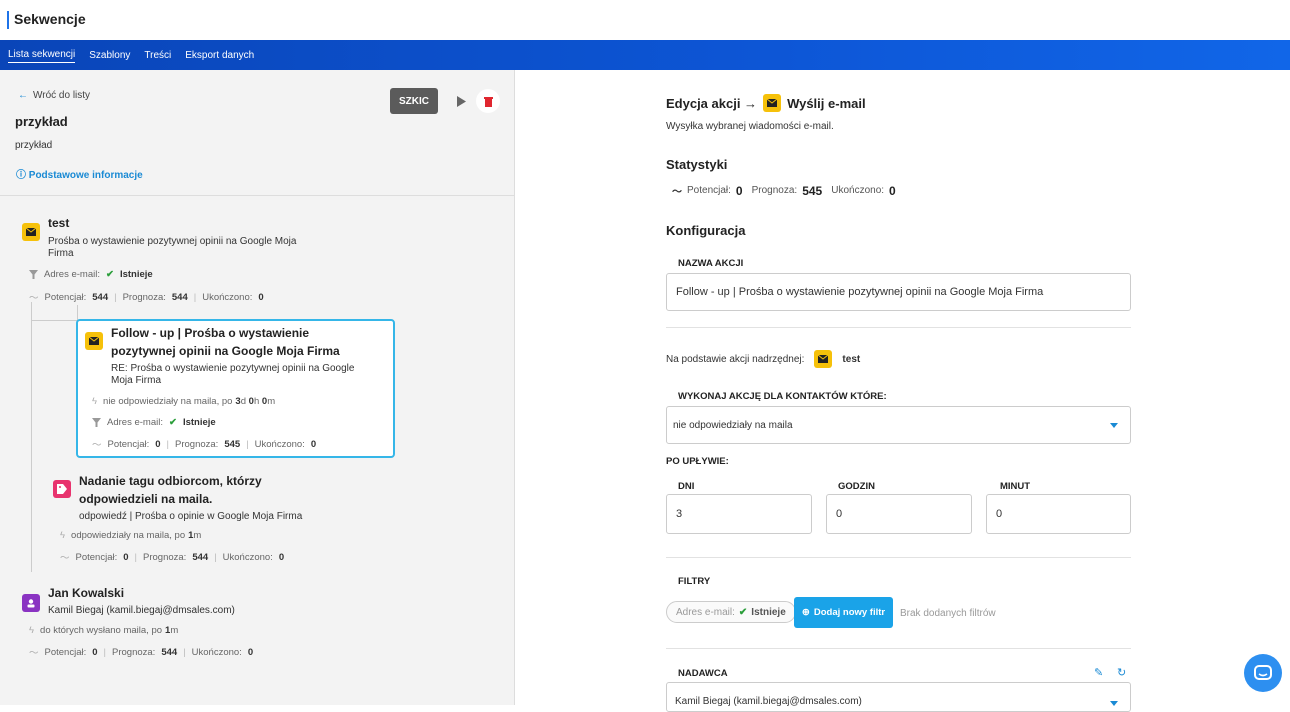 The height and width of the screenshot is (712, 1290). Describe the element at coordinates (79, 173) in the screenshot. I see `basic-info-link: ⓘ Podstawowe informacje` at that location.